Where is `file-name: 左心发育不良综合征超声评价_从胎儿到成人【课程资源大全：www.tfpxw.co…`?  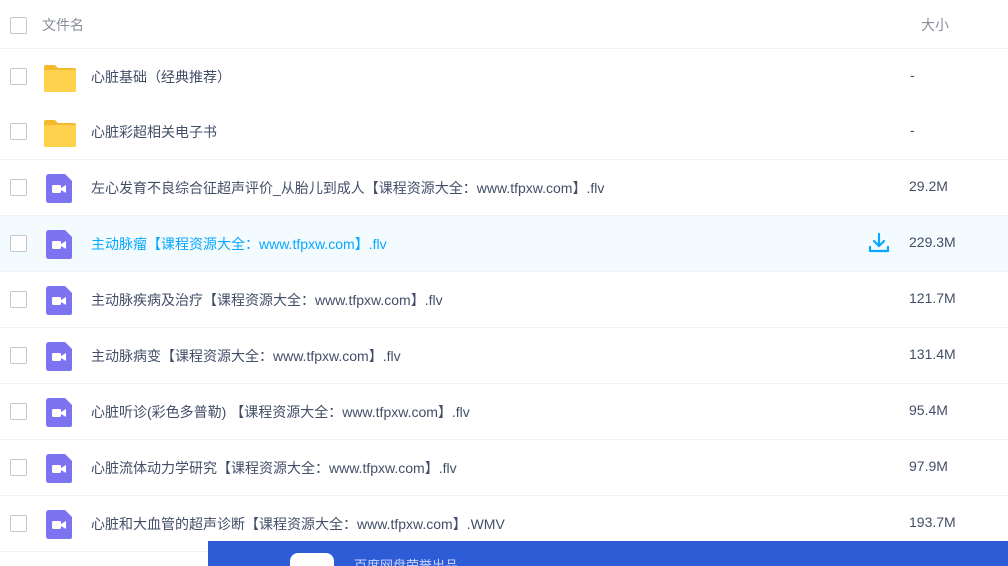 file-name: 左心发育不良综合征超声评价_从胎儿到成人【课程资源大全：www.tfpxw.co… is located at coordinates (347, 188).